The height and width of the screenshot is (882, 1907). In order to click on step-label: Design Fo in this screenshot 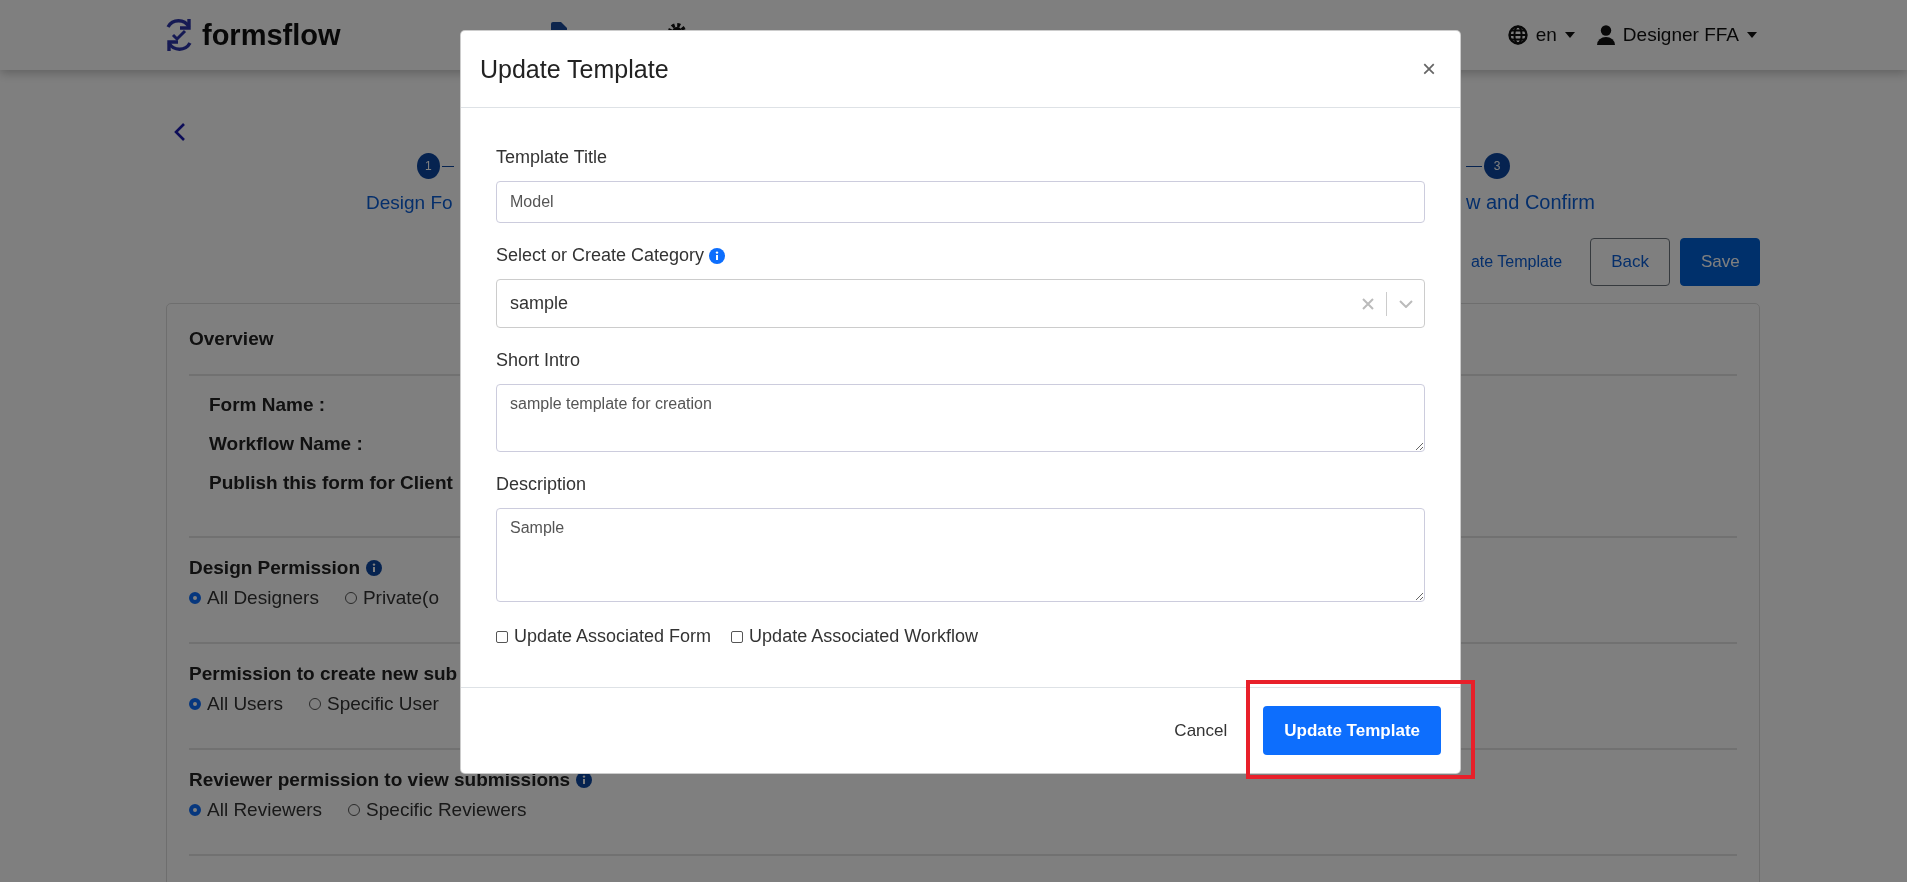, I will do `click(411, 202)`.